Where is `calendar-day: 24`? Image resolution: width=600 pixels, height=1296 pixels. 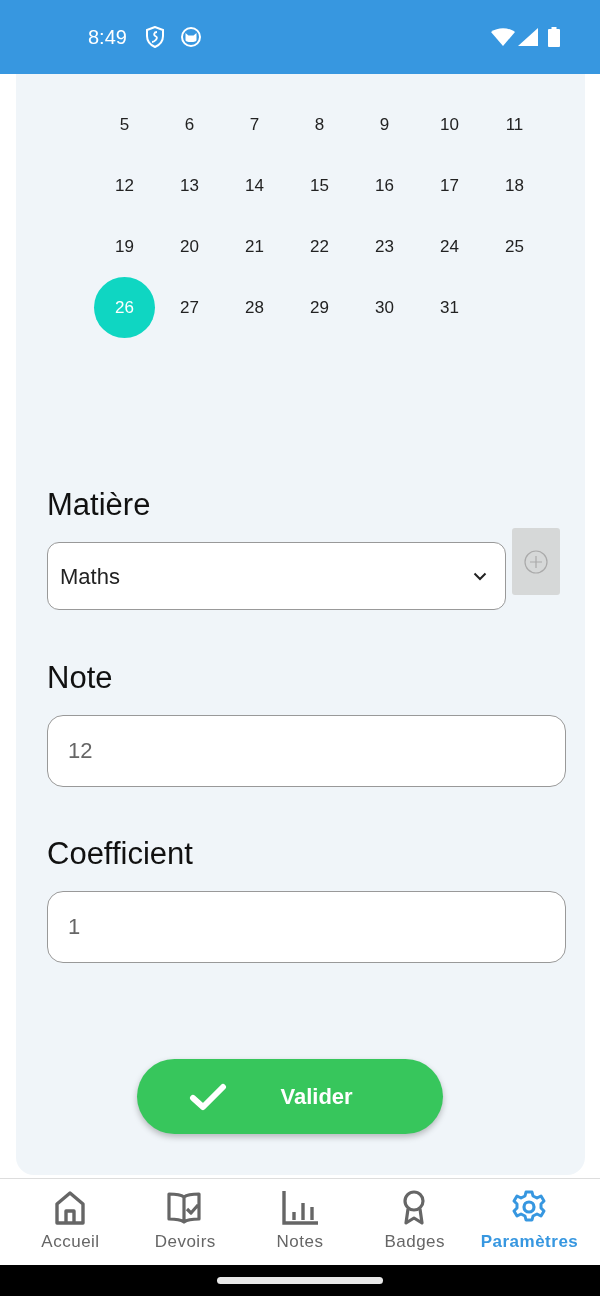
calendar-day: 24 is located at coordinates (449, 246).